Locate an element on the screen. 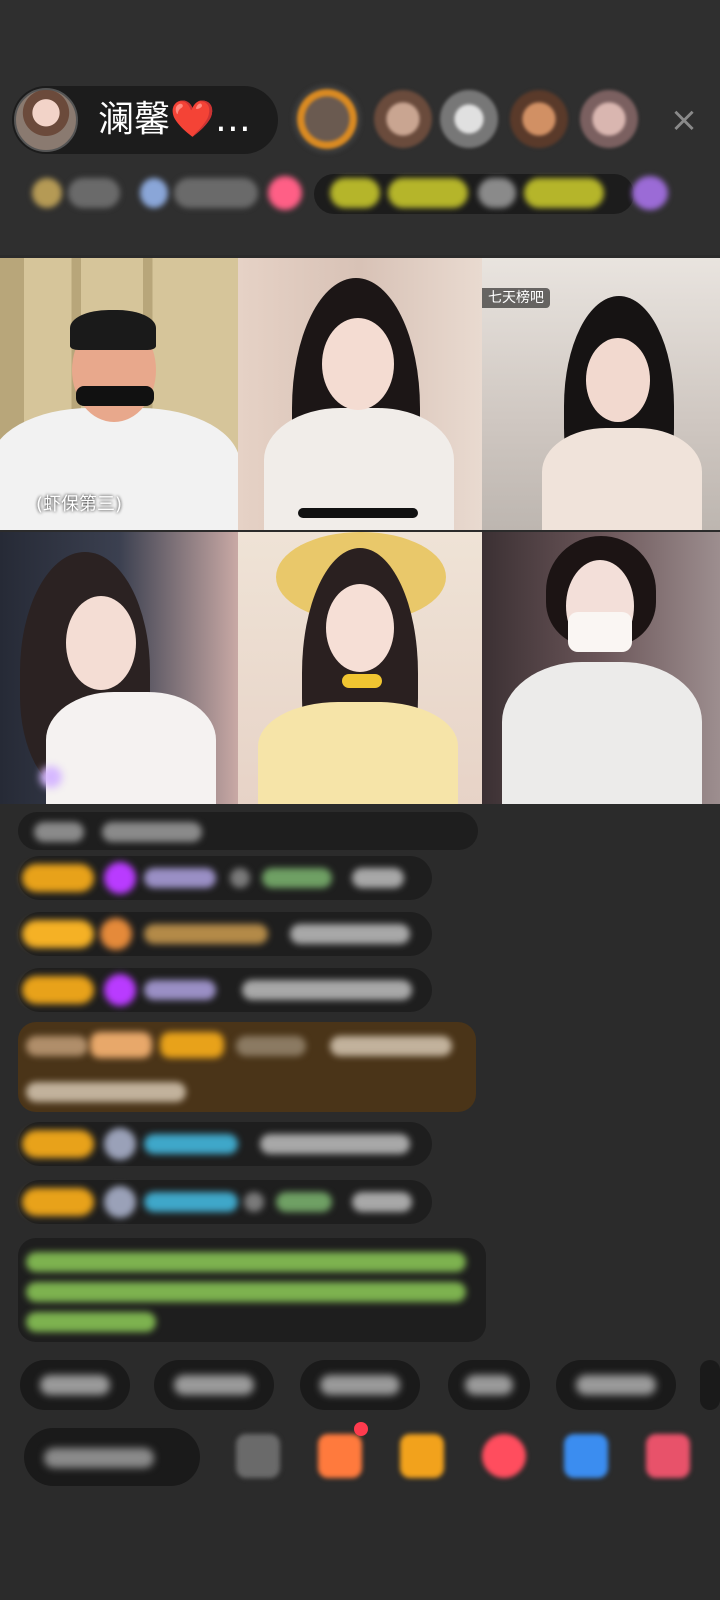 The width and height of the screenshot is (720, 1600). video-tile: (虾保第三) is located at coordinates (119, 394).